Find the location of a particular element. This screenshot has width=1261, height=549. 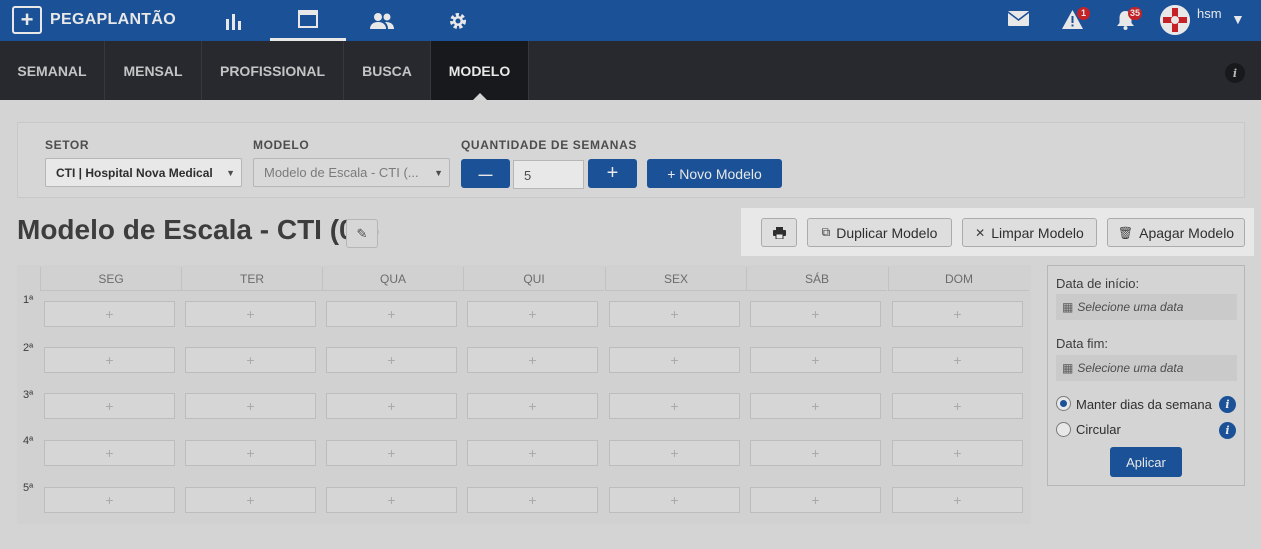

nav-schedule is located at coordinates (308, 20).